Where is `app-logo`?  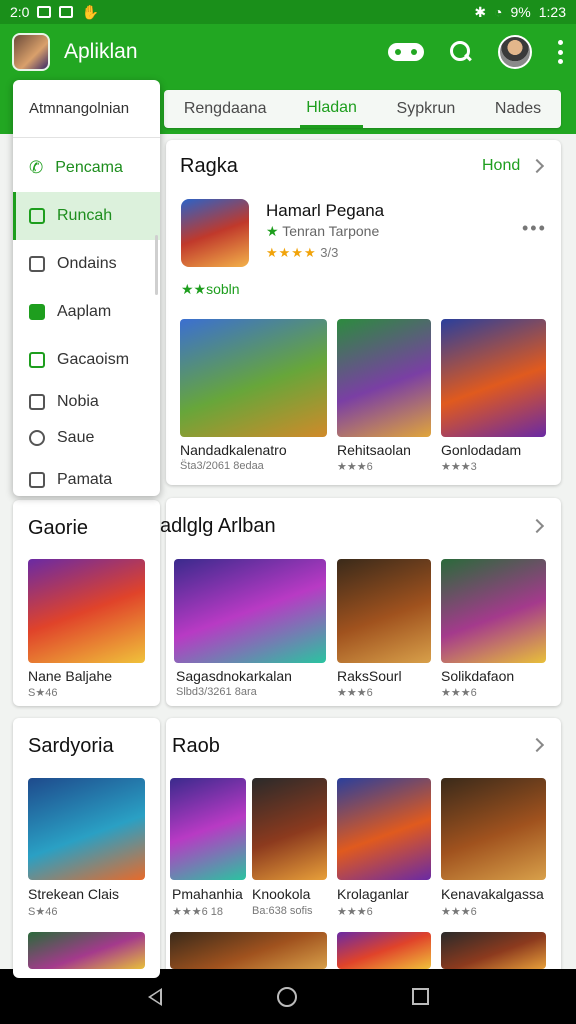
app-logo is located at coordinates (31, 52).